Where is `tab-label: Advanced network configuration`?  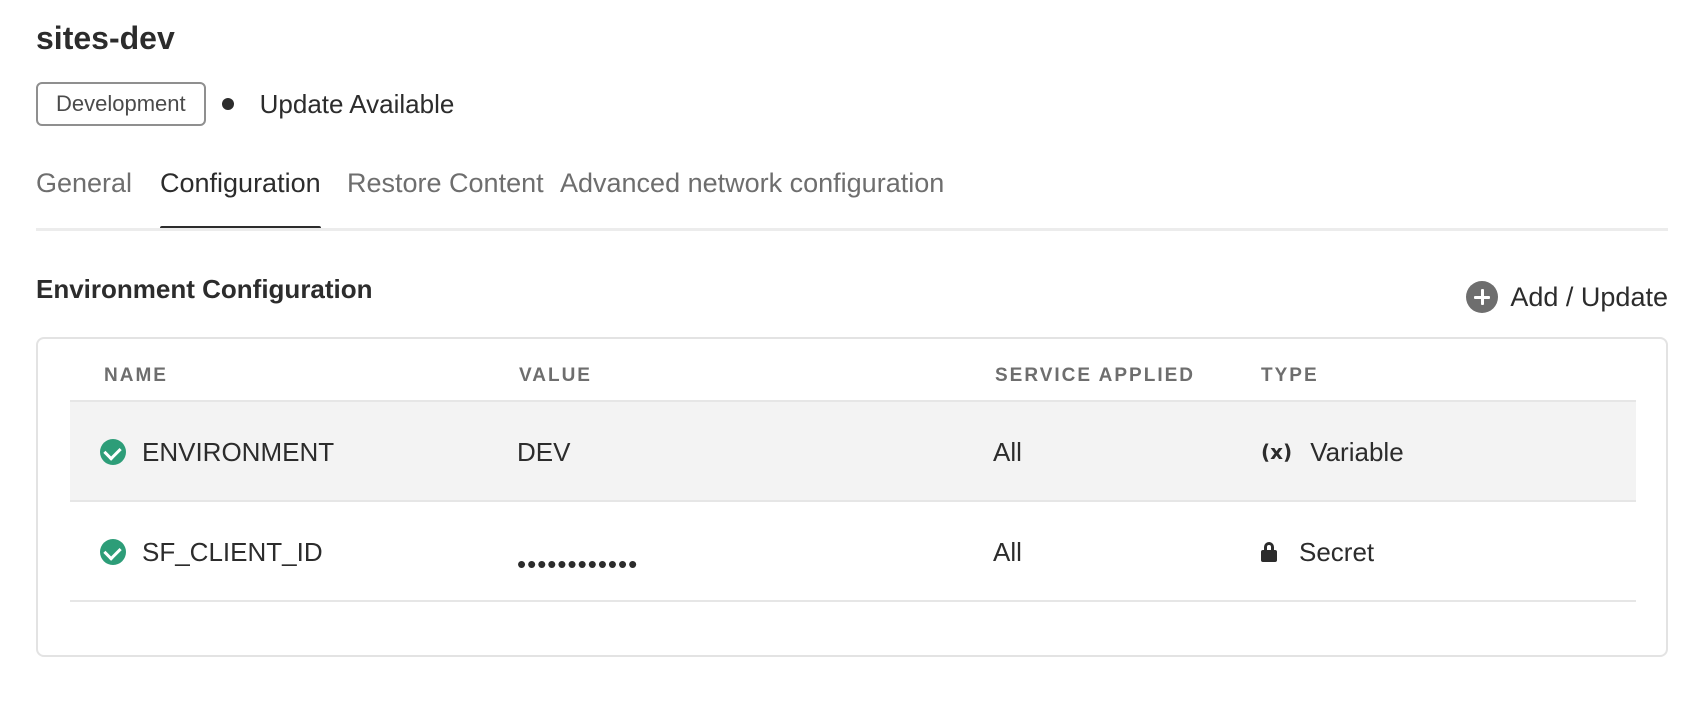
tab-label: Advanced network configuration is located at coordinates (752, 183).